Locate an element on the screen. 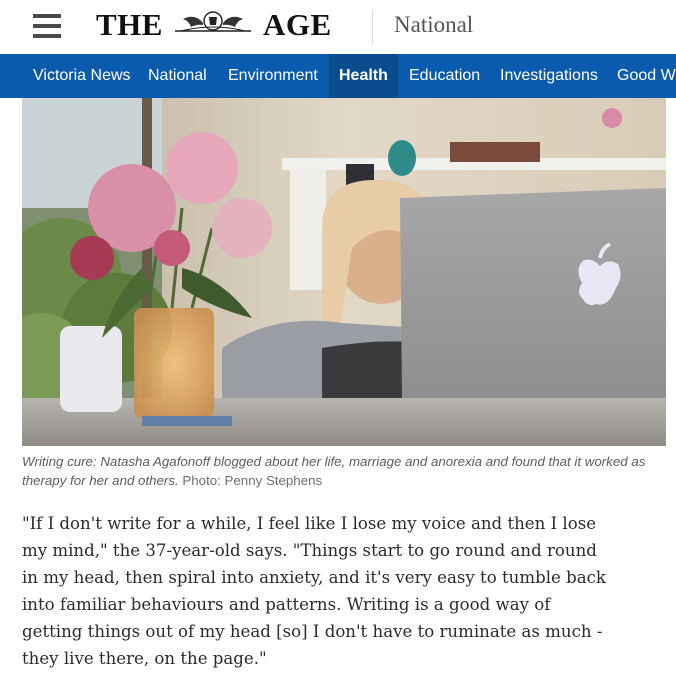 The height and width of the screenshot is (676, 676). photo-credit: Photo: Penny Stephens is located at coordinates (252, 480).